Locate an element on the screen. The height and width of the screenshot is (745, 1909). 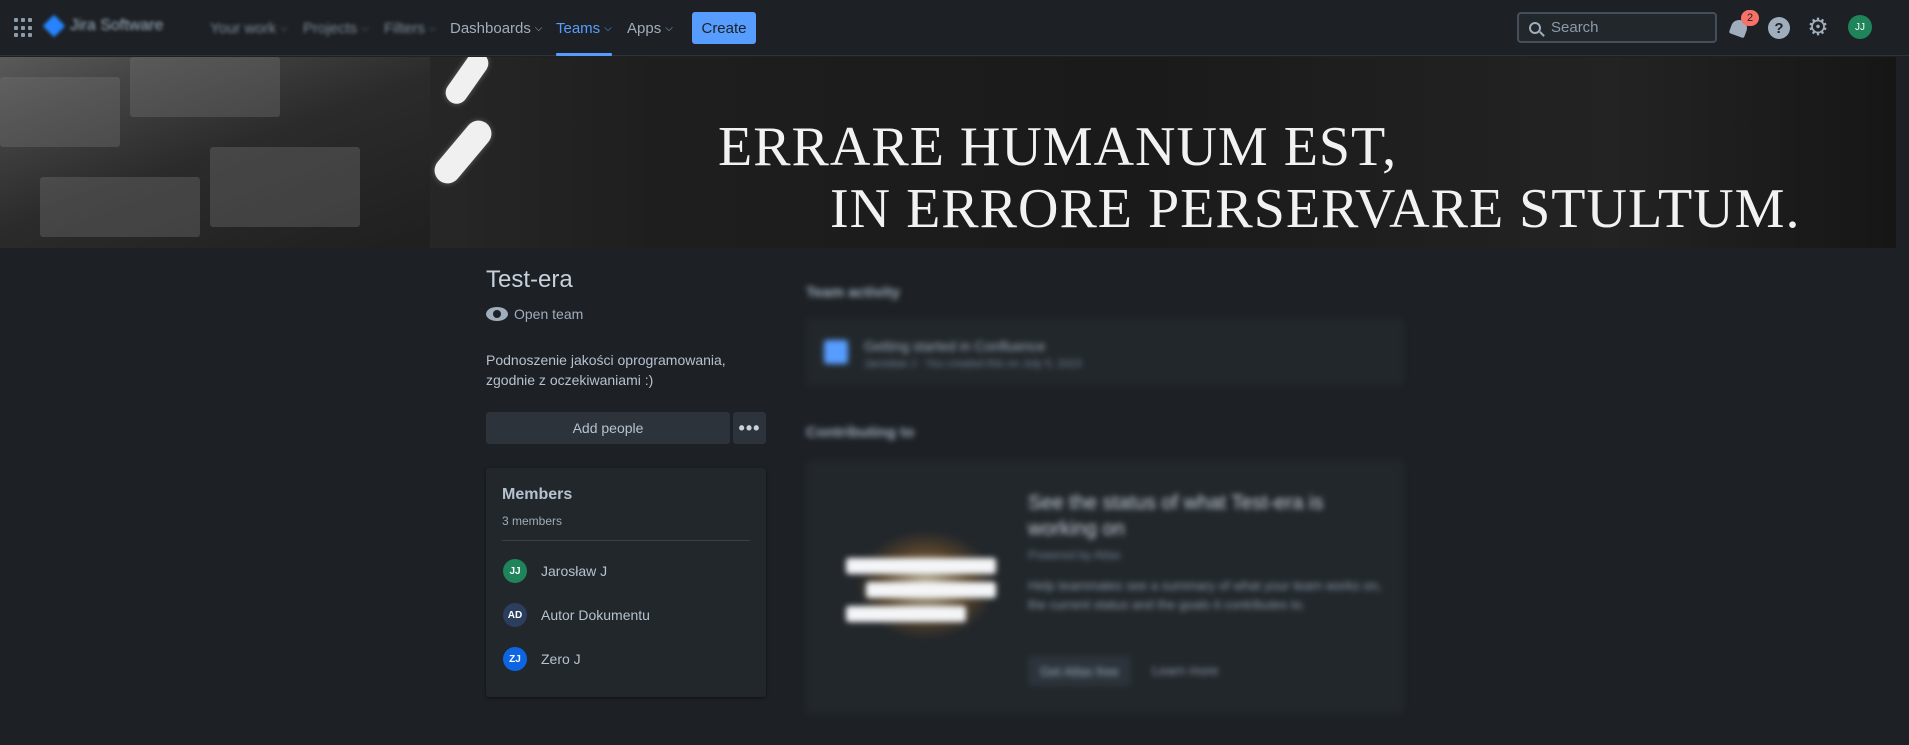
banner-quote-line1: ERRARE HUMANUM EST, is located at coordinates (1058, 147).